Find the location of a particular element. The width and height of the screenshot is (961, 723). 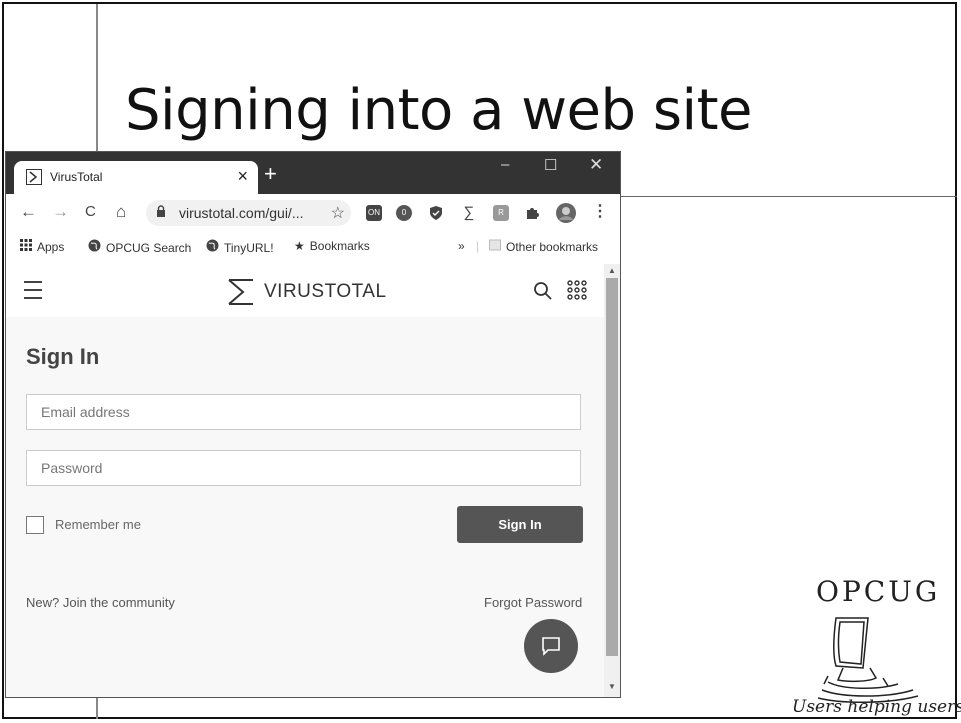

bookmark-bookmarks: ★ Bookmarks is located at coordinates (332, 246).